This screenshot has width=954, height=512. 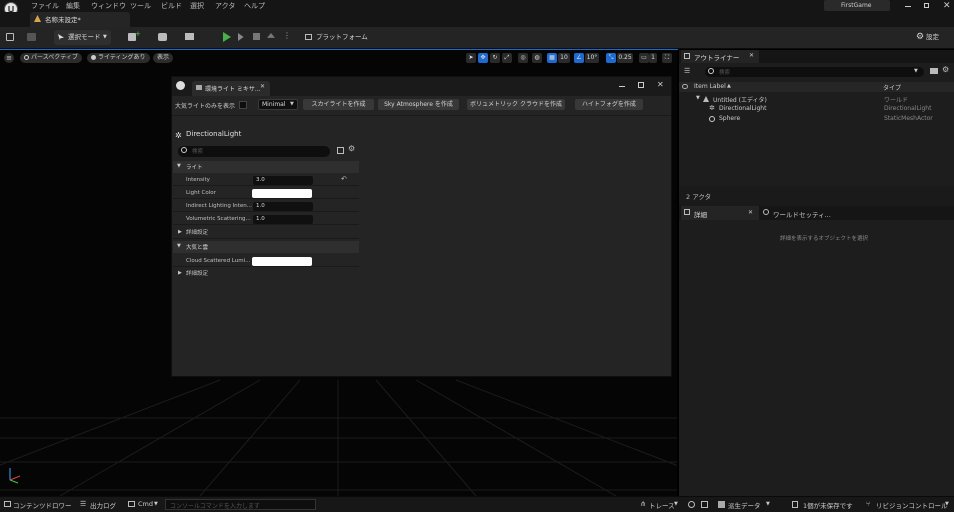 I want to click on prop-volumetric-input: 1.0, so click(x=283, y=219).